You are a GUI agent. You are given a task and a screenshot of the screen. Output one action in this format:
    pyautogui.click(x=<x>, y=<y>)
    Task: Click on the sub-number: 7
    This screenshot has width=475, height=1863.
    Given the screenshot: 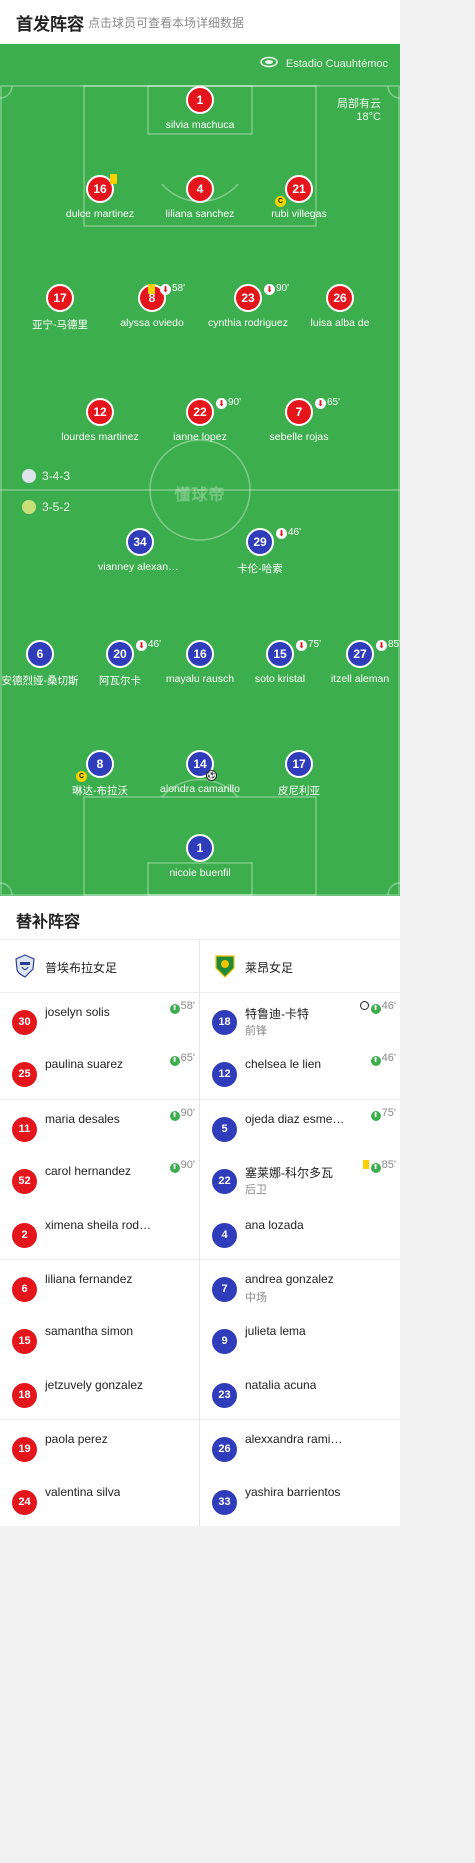 What is the action you would take?
    pyautogui.click(x=224, y=1289)
    